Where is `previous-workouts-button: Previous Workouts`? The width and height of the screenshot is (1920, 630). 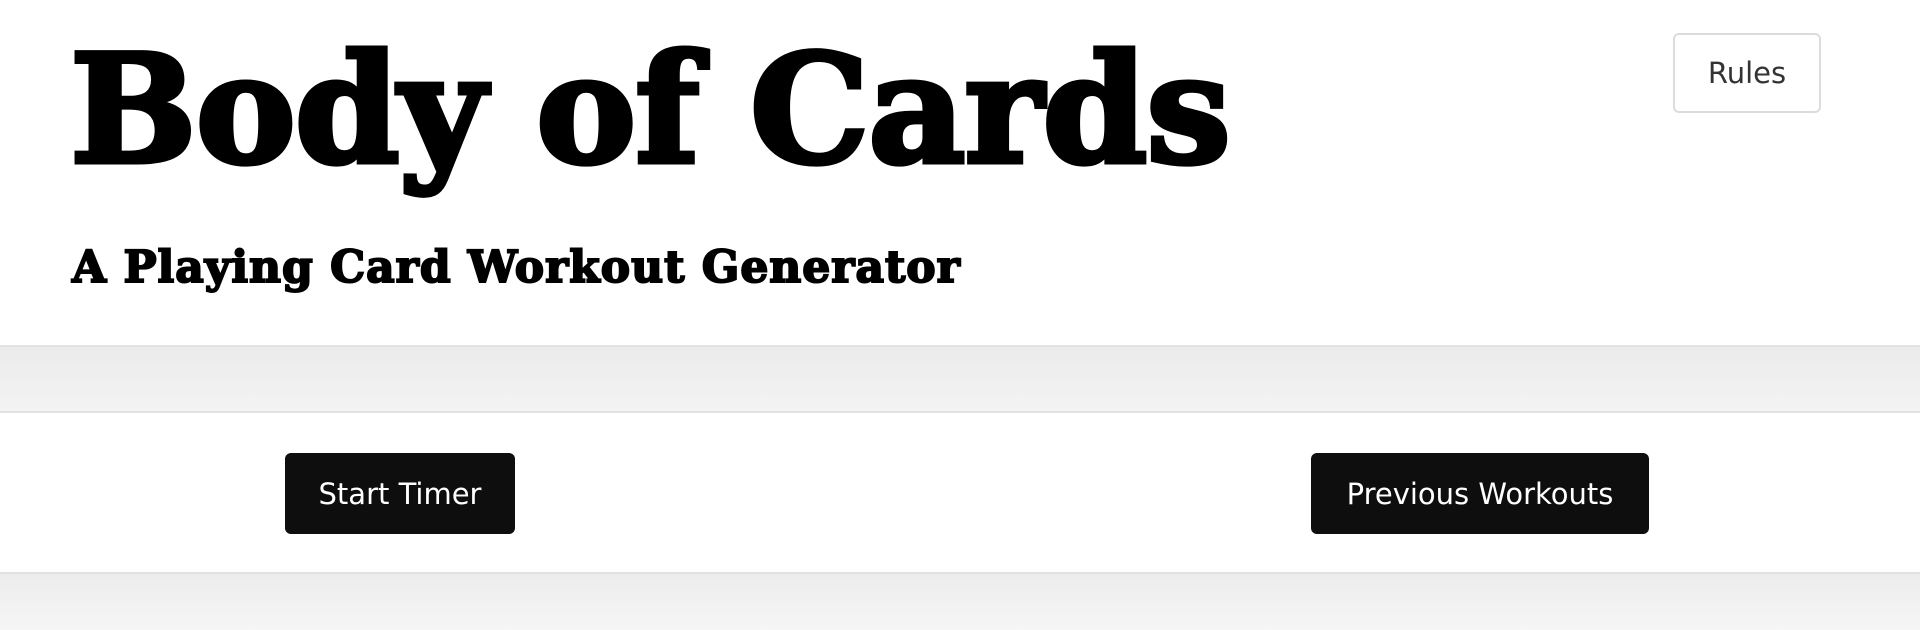 previous-workouts-button: Previous Workouts is located at coordinates (1480, 493).